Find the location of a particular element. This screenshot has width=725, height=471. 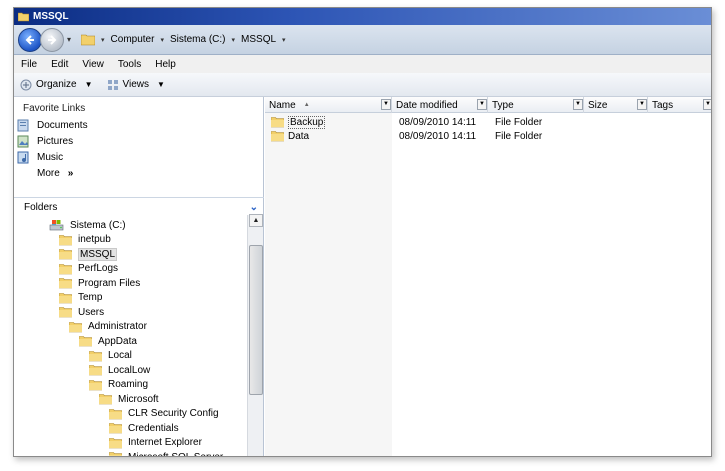

column-type: Type ▼ is located at coordinates (536, 105).